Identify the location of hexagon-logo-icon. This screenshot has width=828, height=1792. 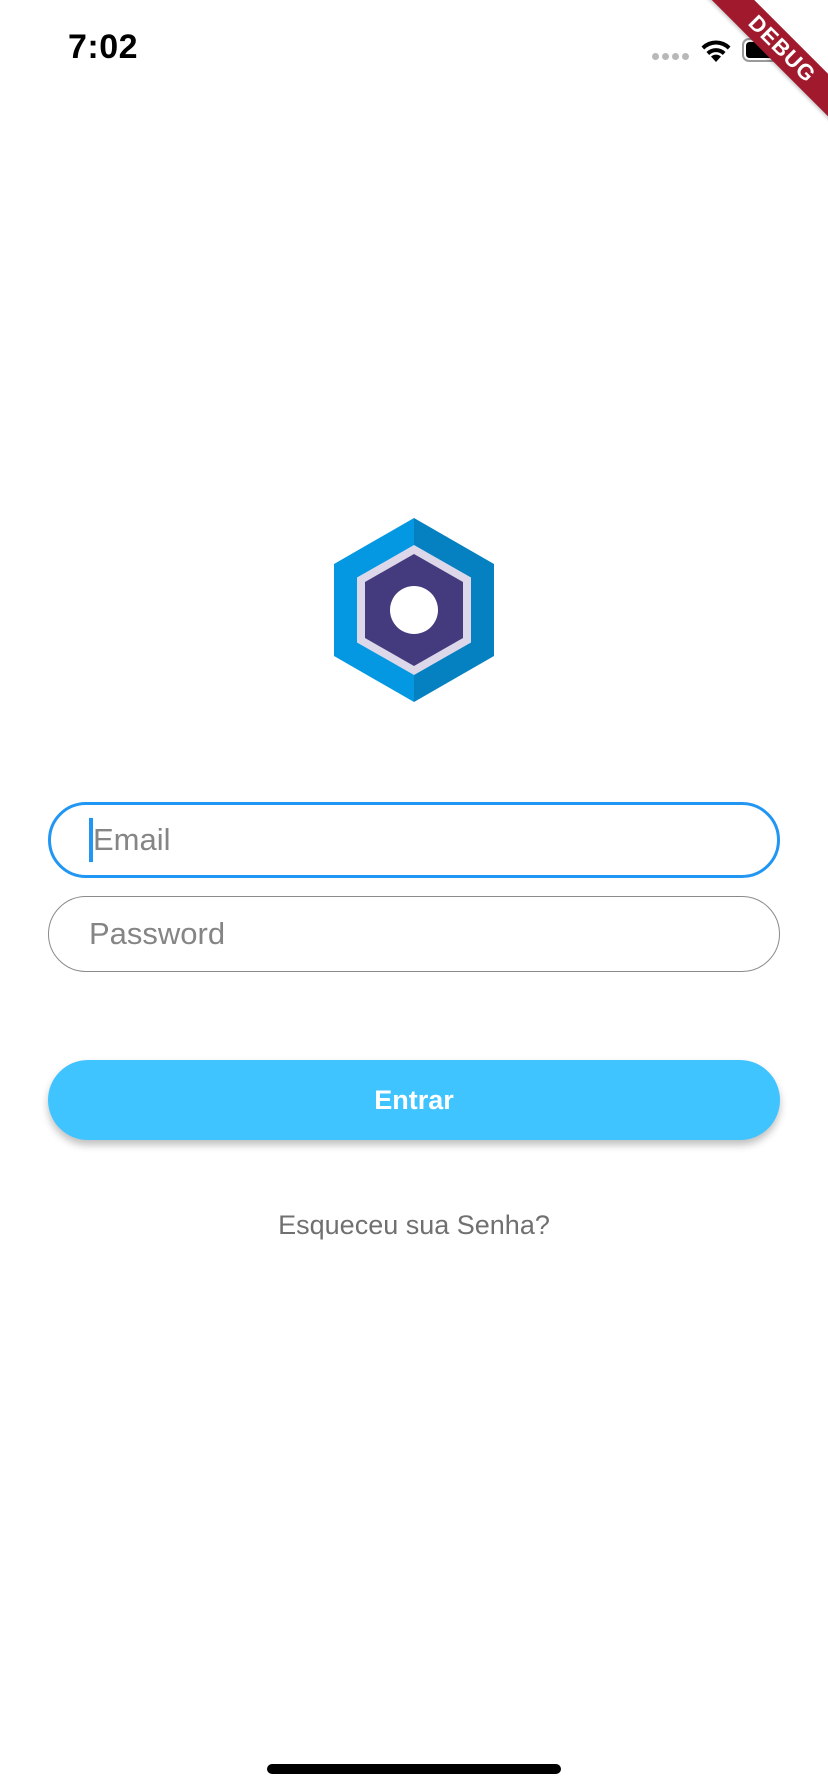
(414, 610).